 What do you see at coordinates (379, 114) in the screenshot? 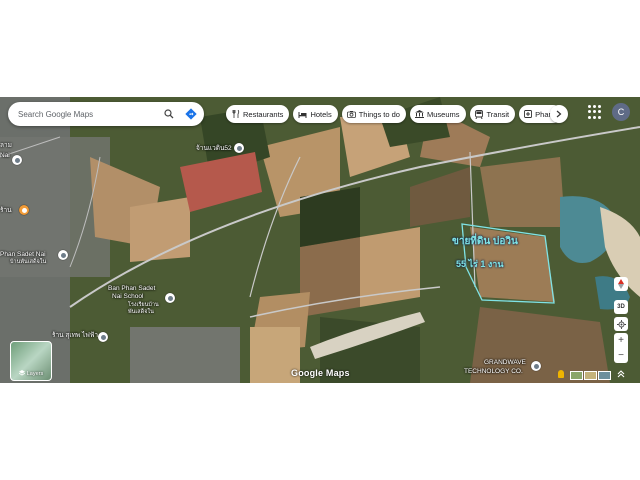
I see `chip-label: Things to do` at bounding box center [379, 114].